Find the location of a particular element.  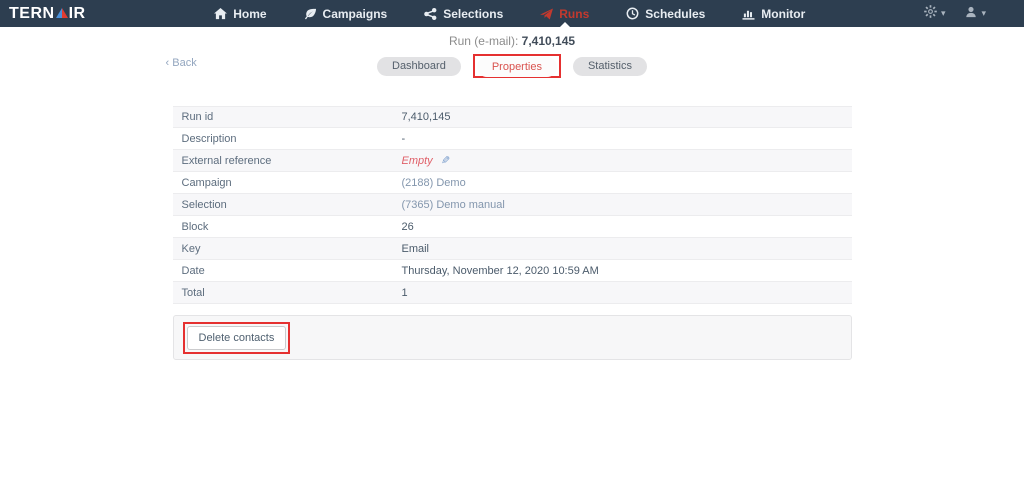

page-title: Run (e-mail): 7,410,145 is located at coordinates (512, 41).